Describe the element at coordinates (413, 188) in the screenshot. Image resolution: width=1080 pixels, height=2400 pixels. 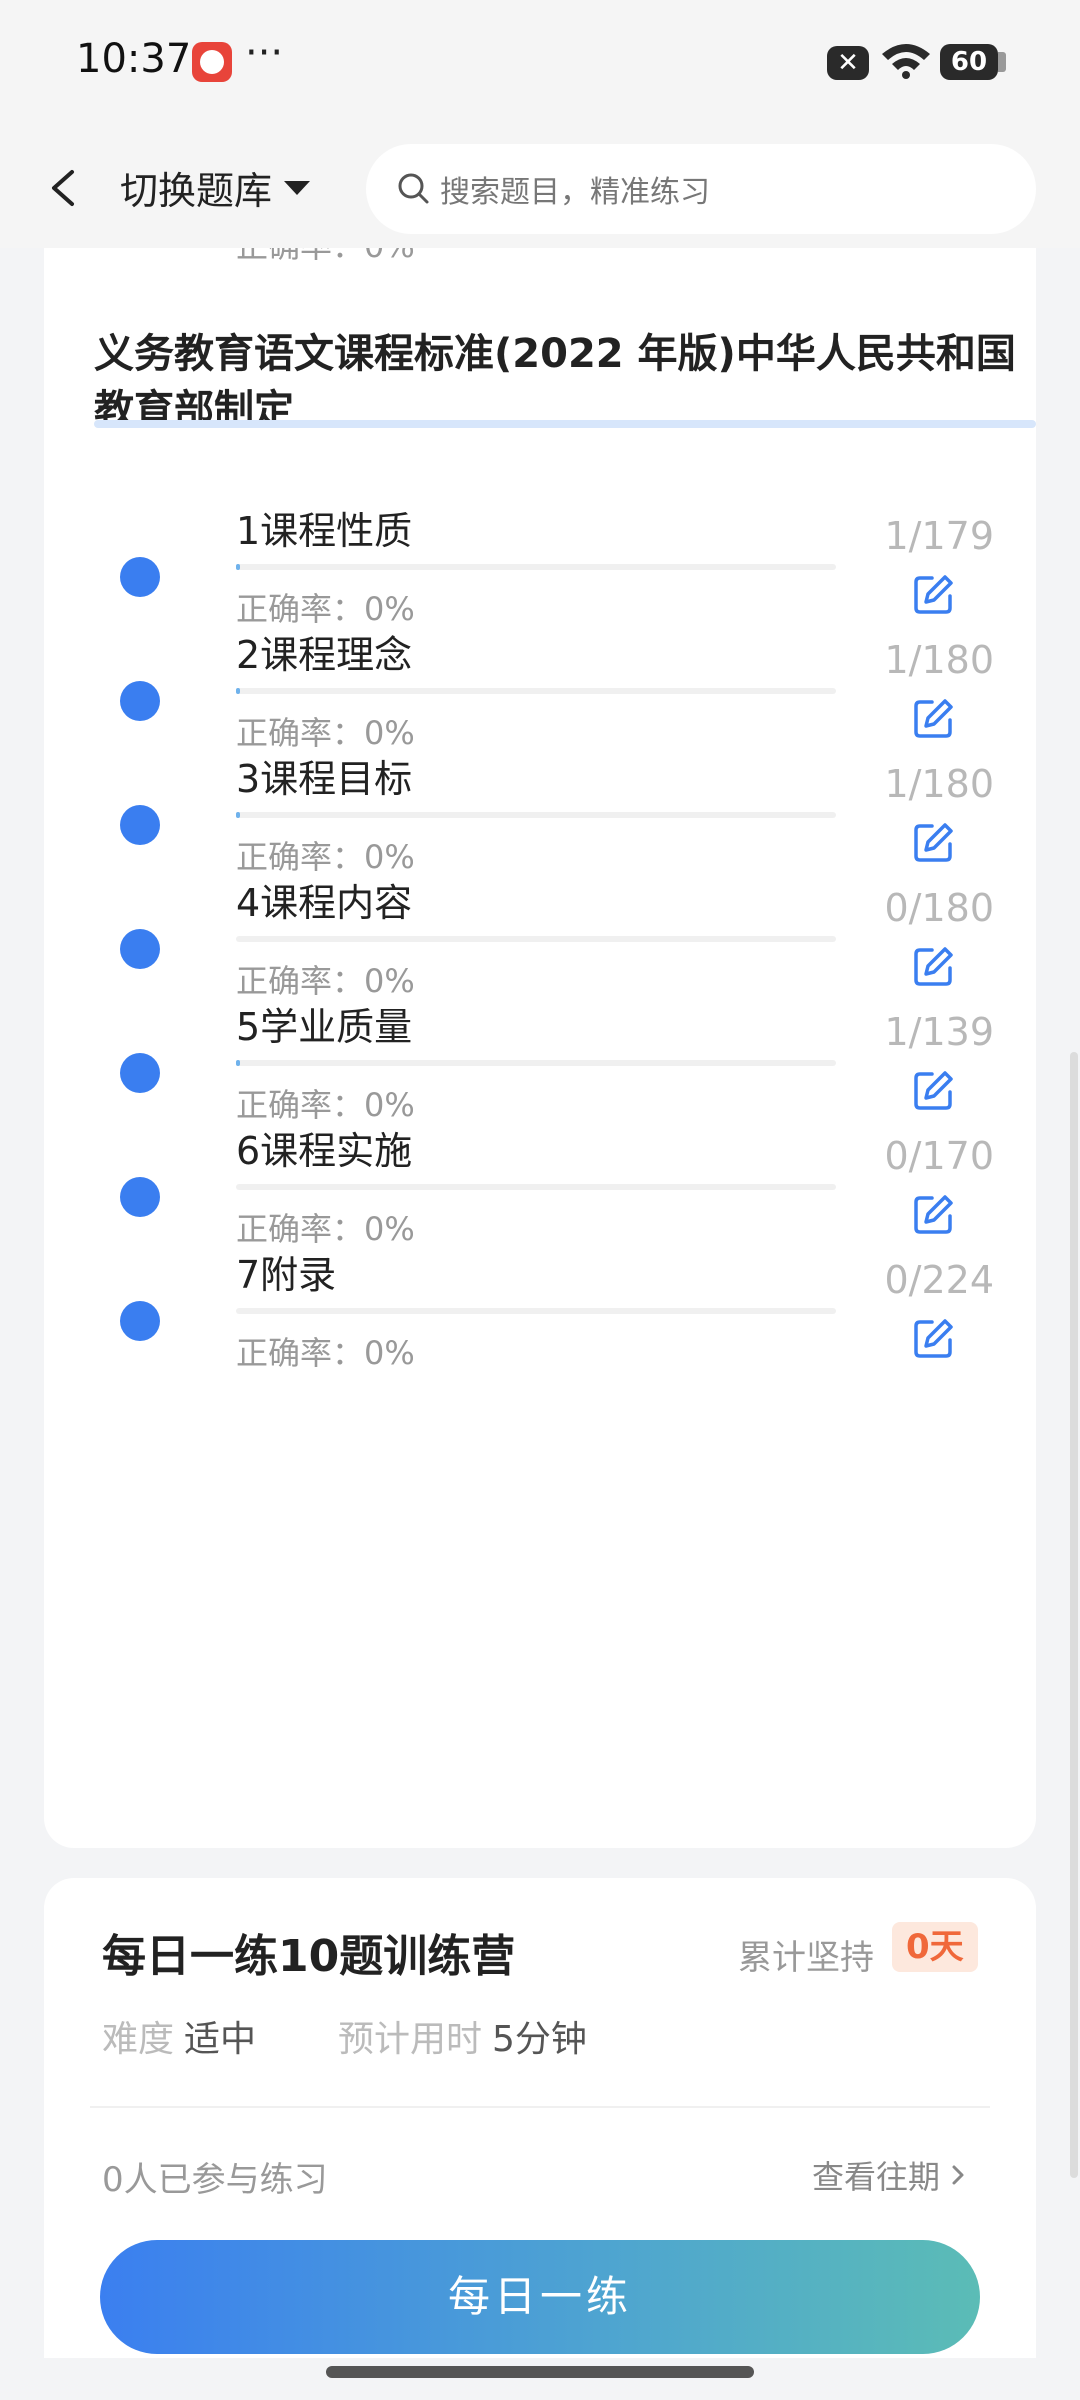
I see `search-icon` at that location.